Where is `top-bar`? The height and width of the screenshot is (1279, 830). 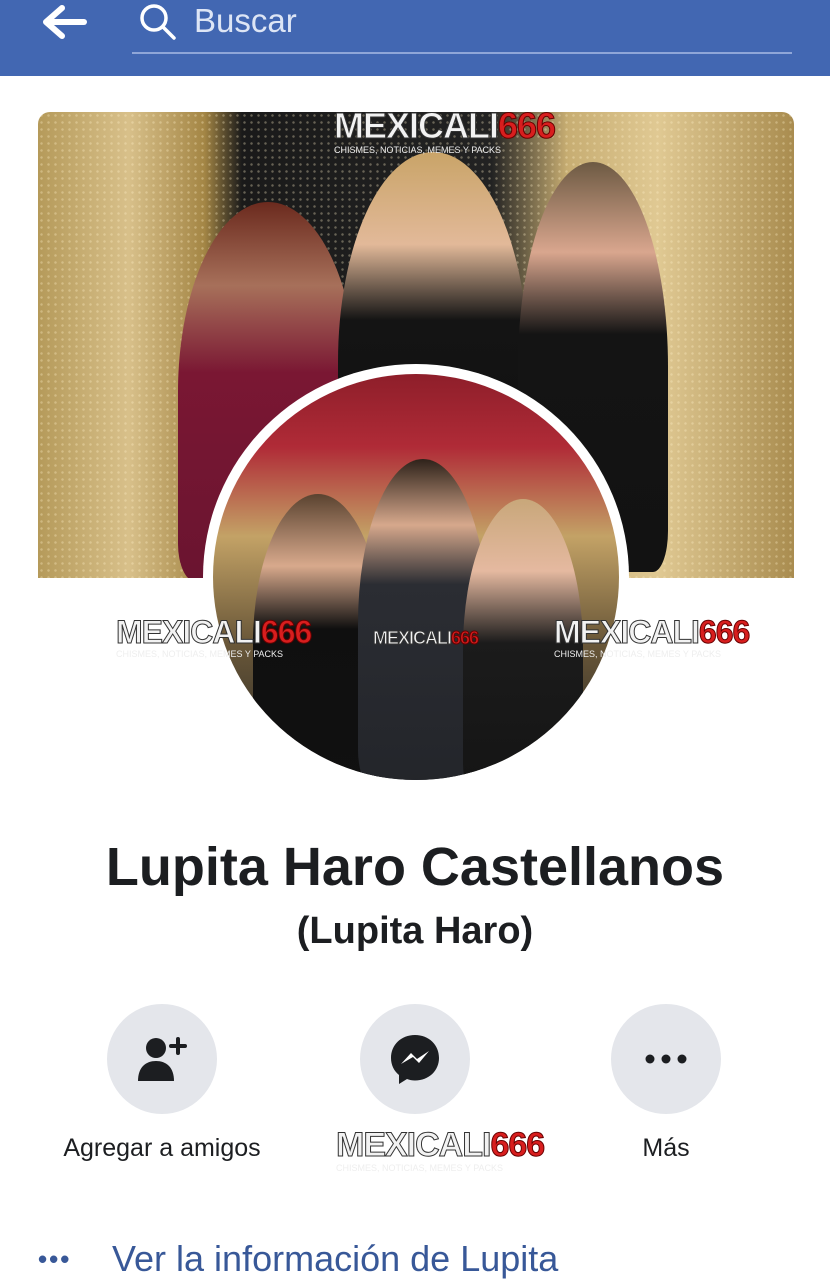
top-bar is located at coordinates (415, 38).